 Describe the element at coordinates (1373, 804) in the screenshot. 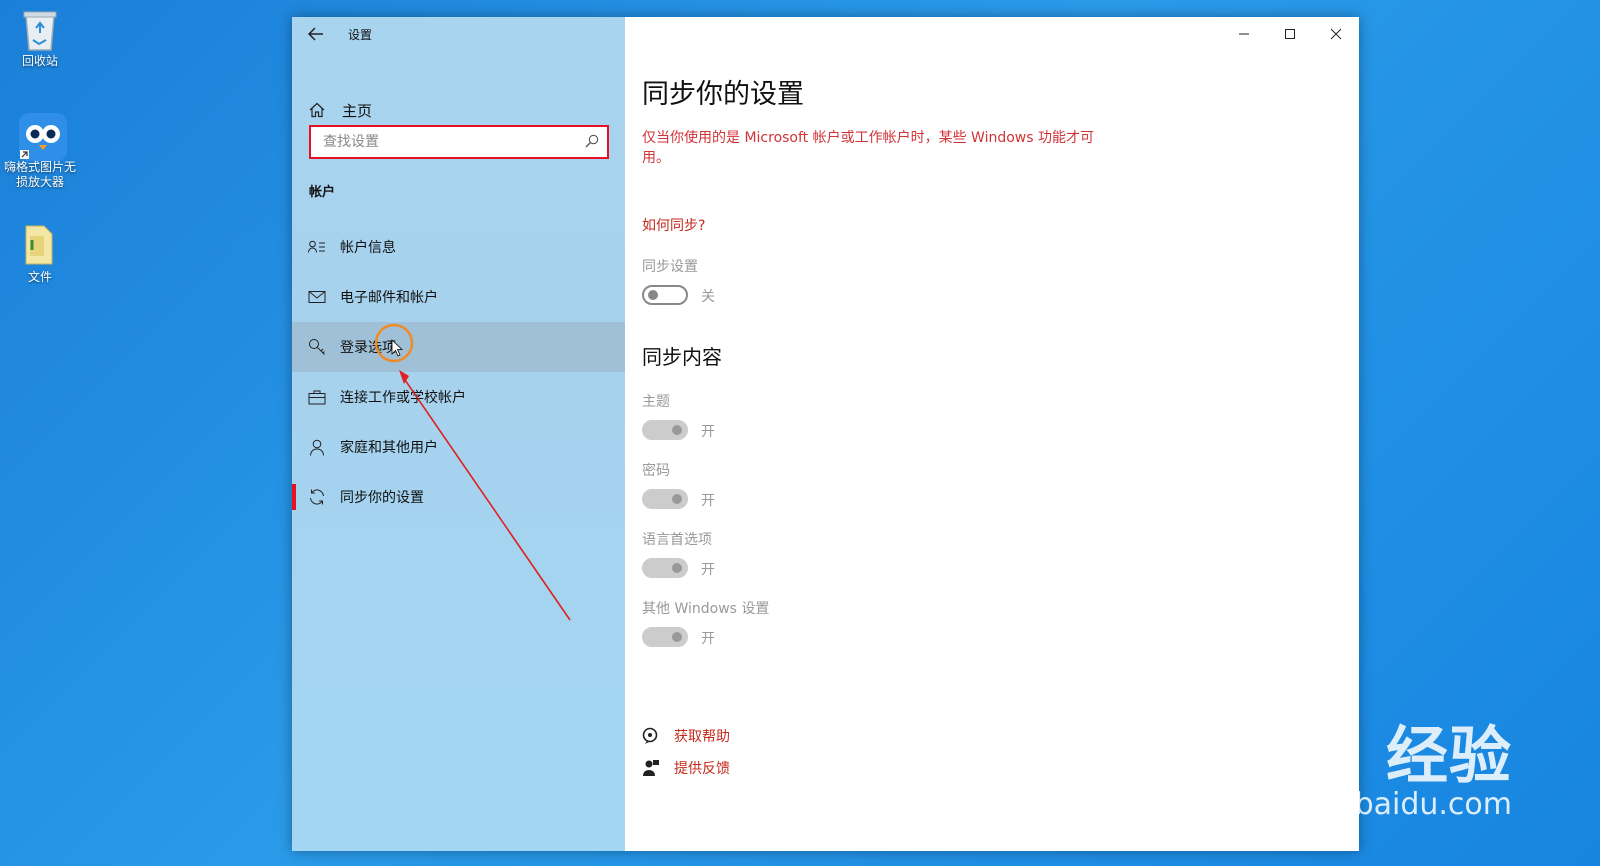

I see `watermark-url: jingyan.baidu.com` at that location.